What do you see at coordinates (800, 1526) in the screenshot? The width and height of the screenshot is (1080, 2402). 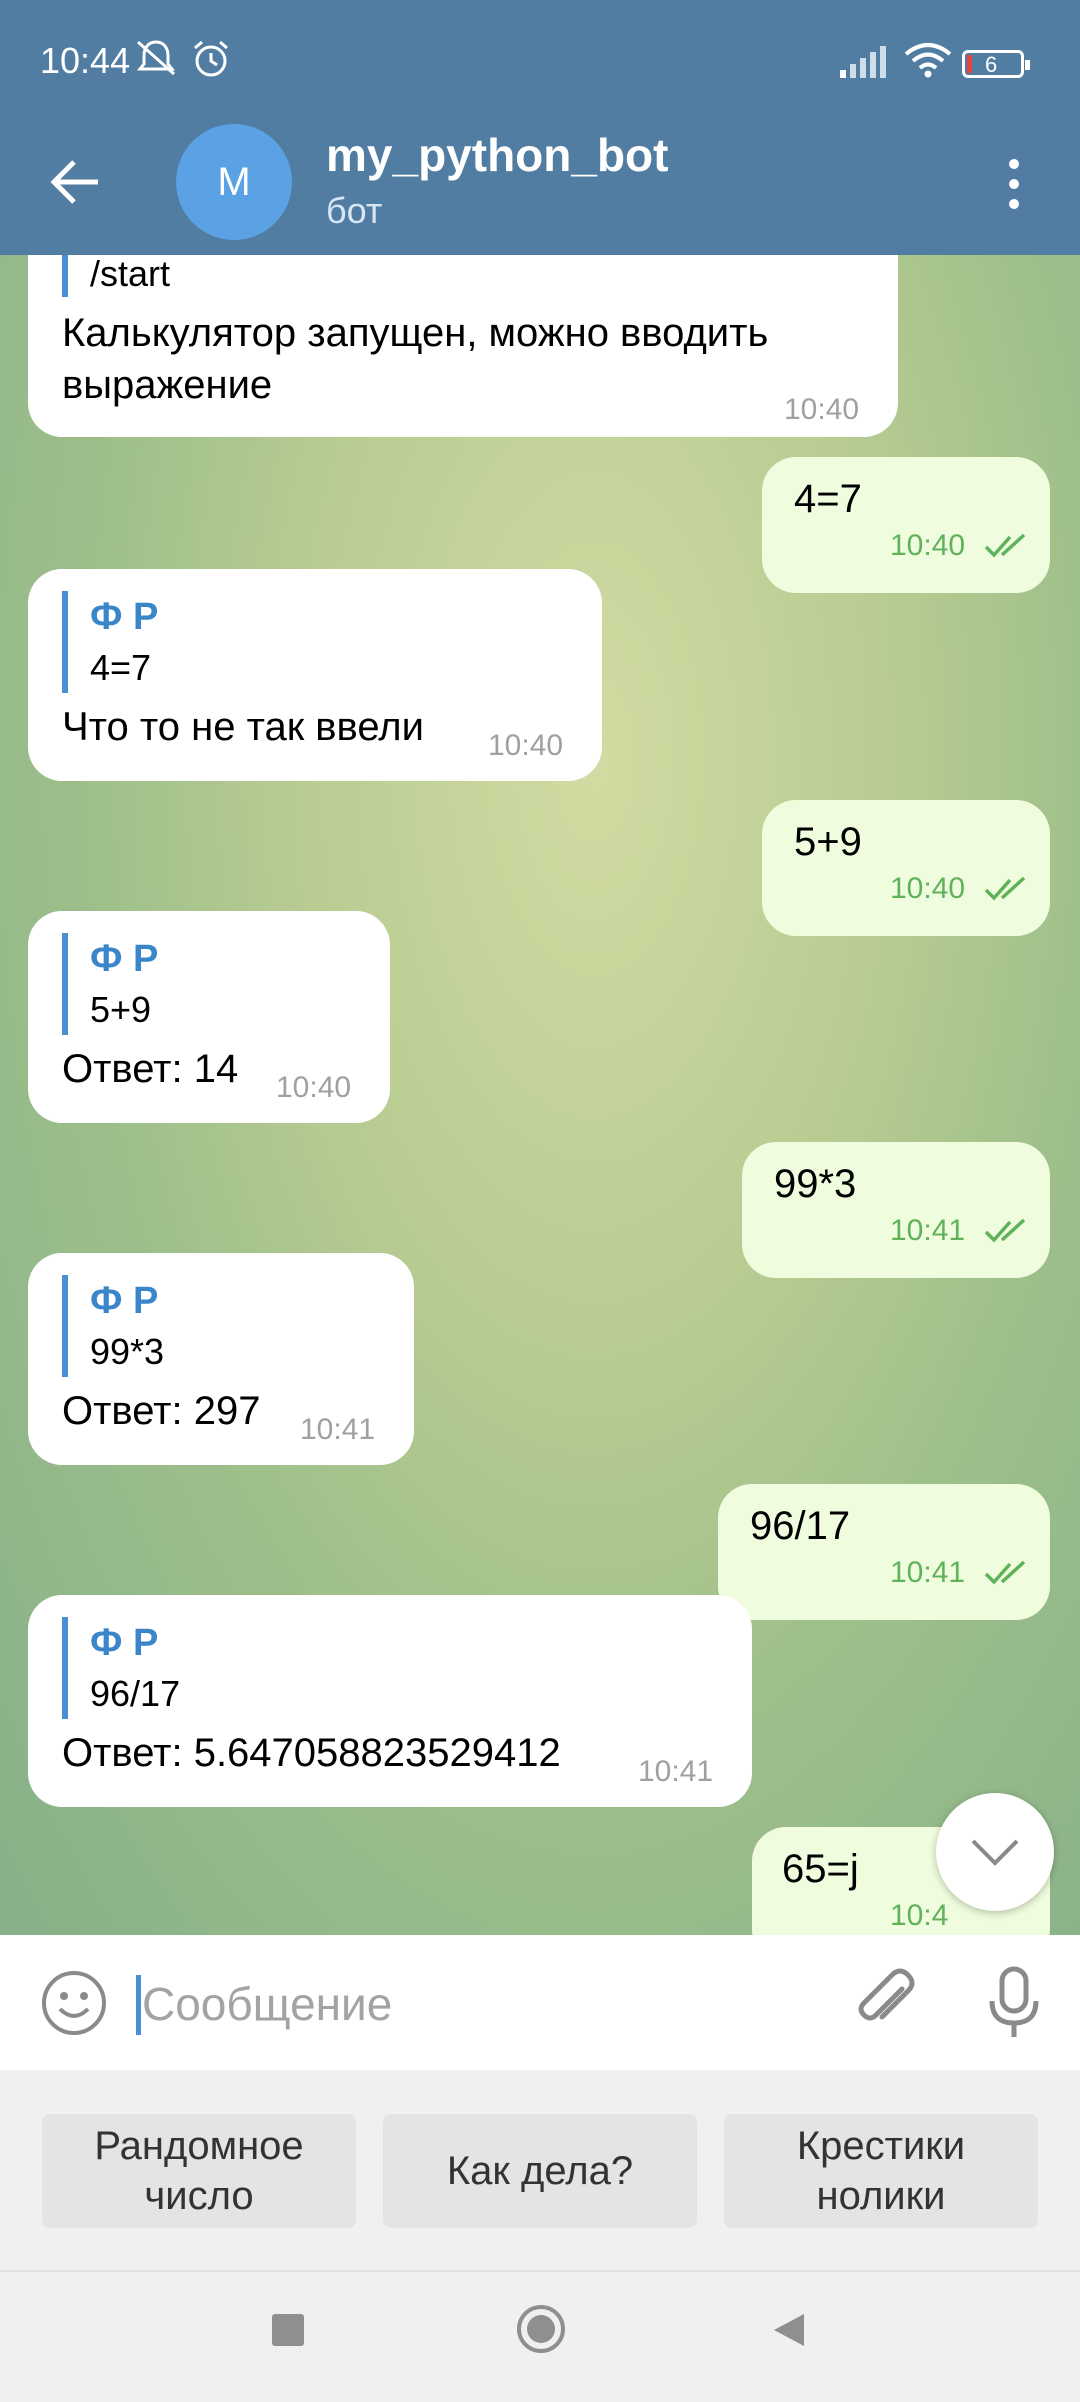 I see `message-text: 96/17` at bounding box center [800, 1526].